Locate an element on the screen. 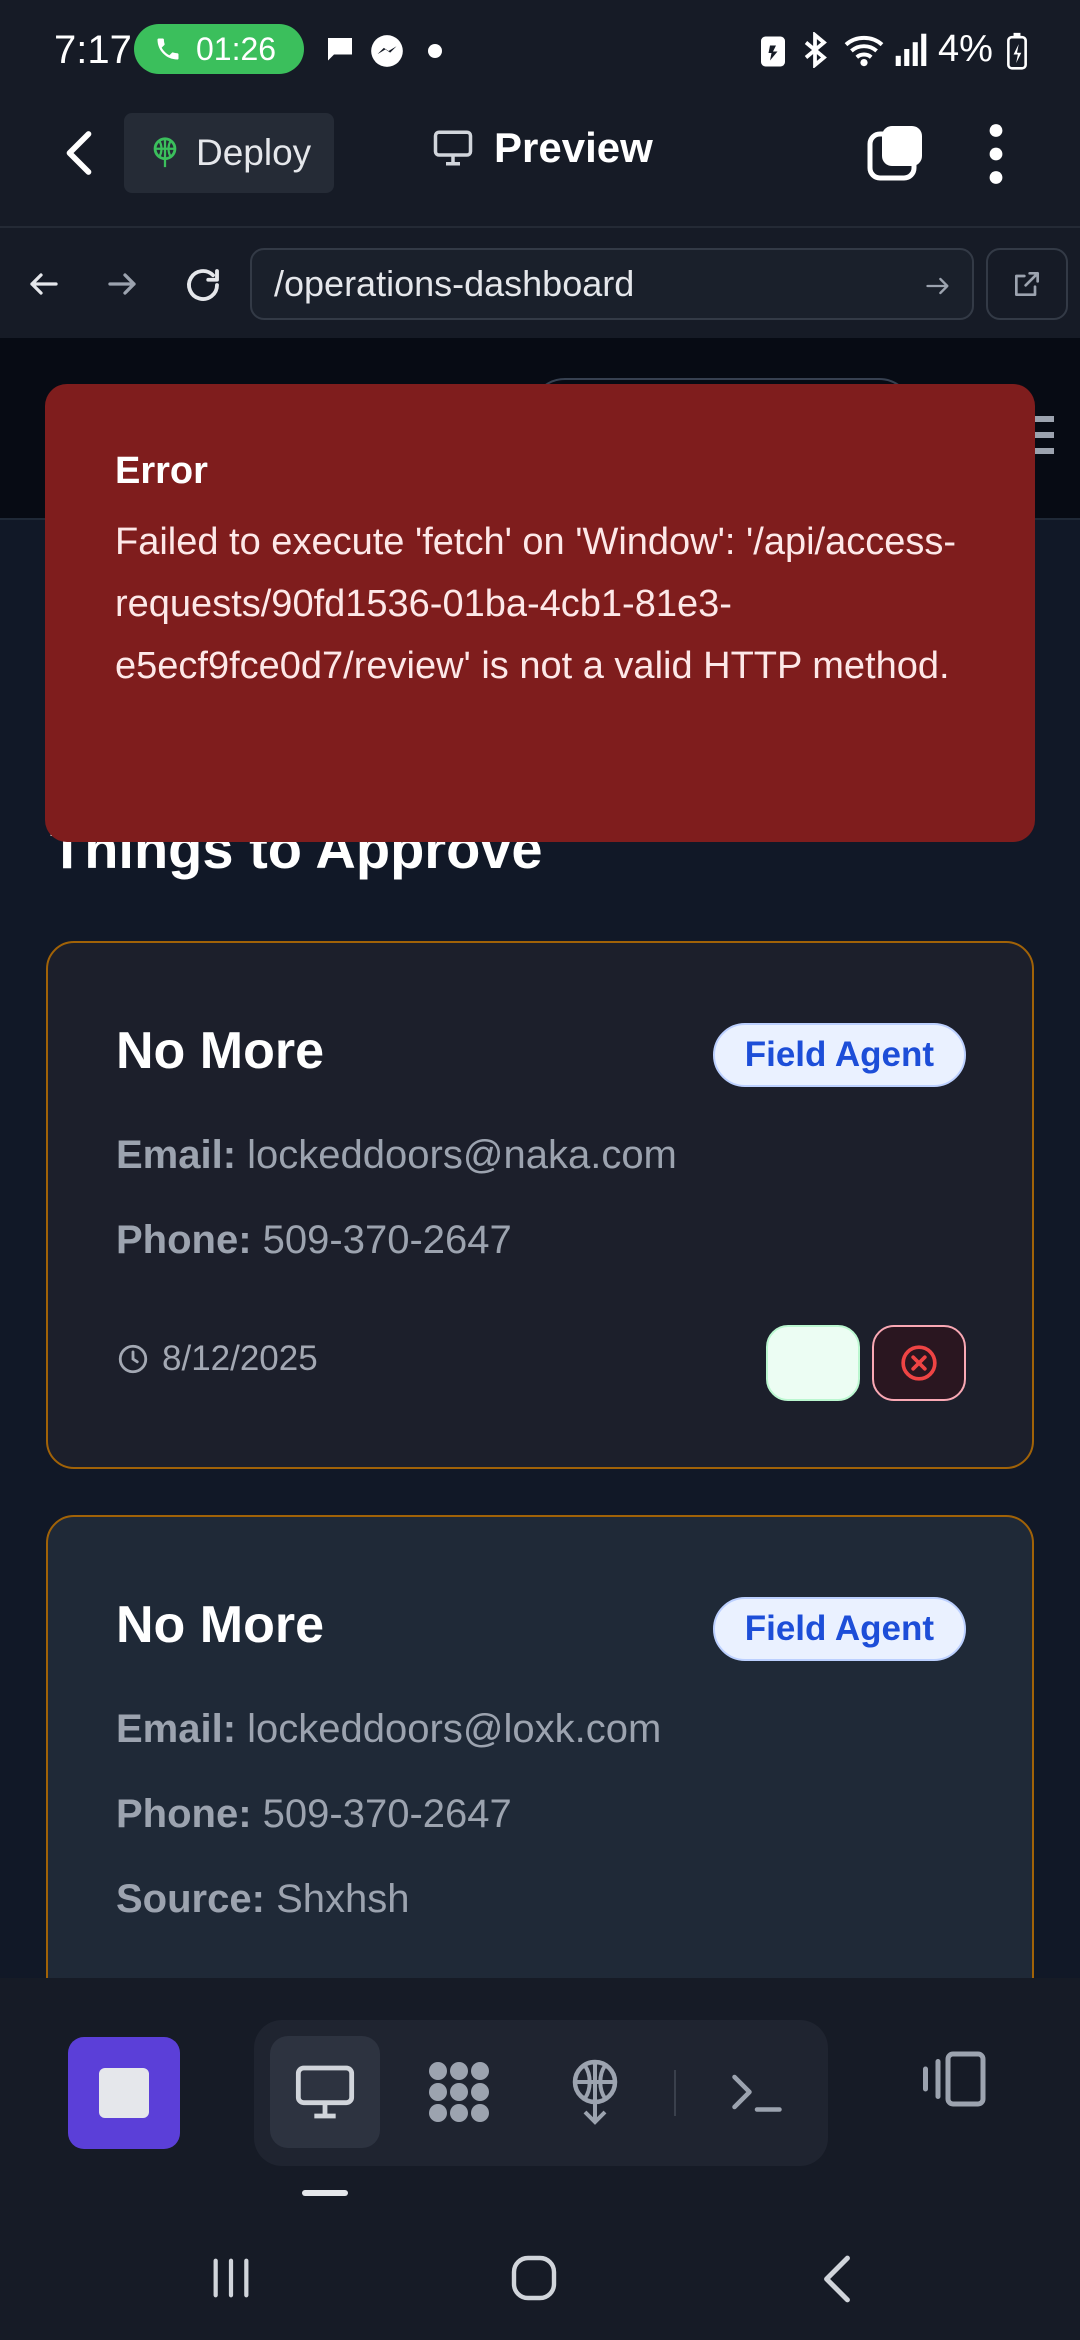 This screenshot has width=1080, height=2340. chat-bubble-icon is located at coordinates (340, 49).